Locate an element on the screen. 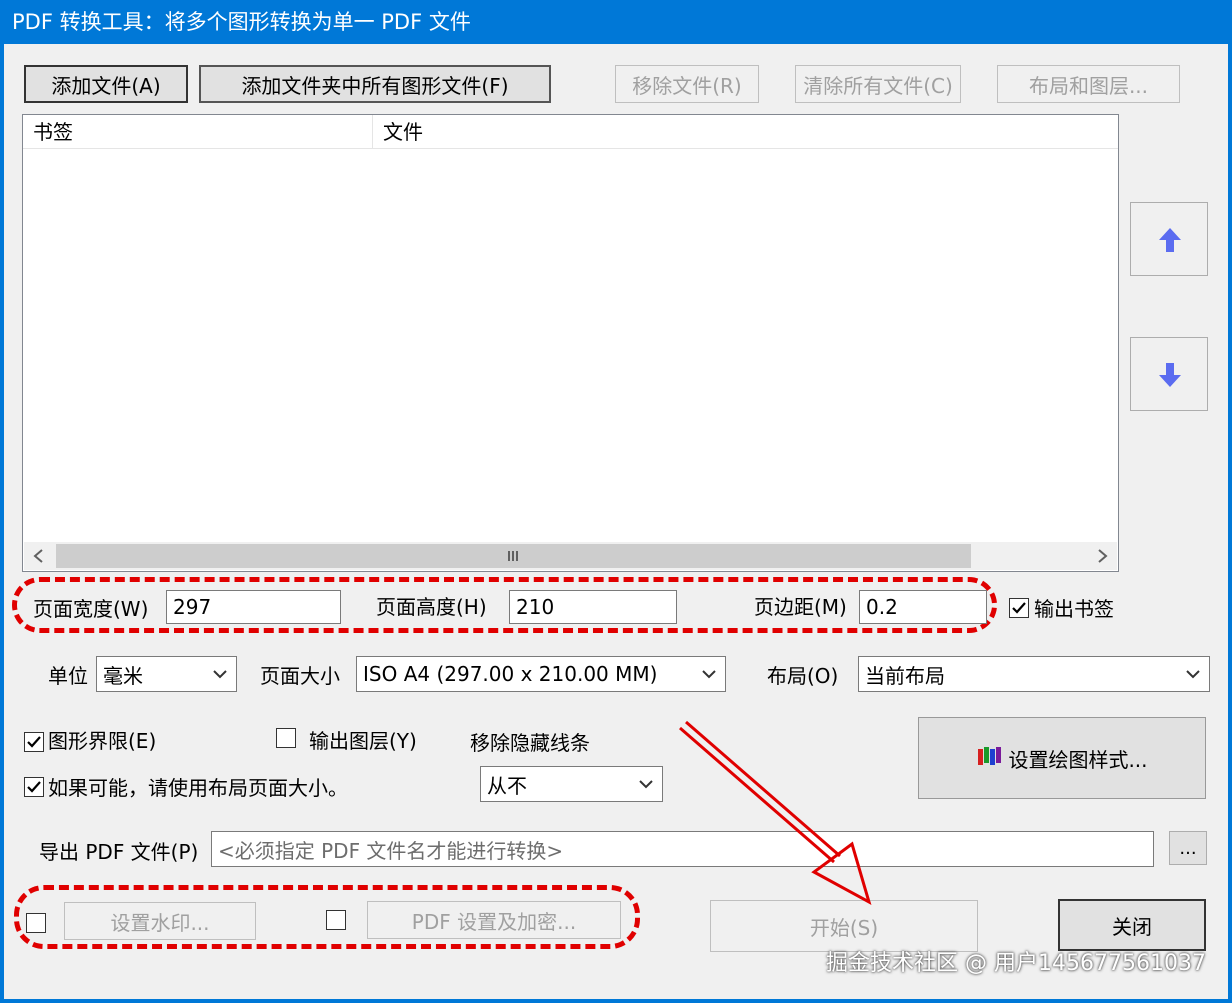  remove-file-button: 移除文件(R) is located at coordinates (687, 84).